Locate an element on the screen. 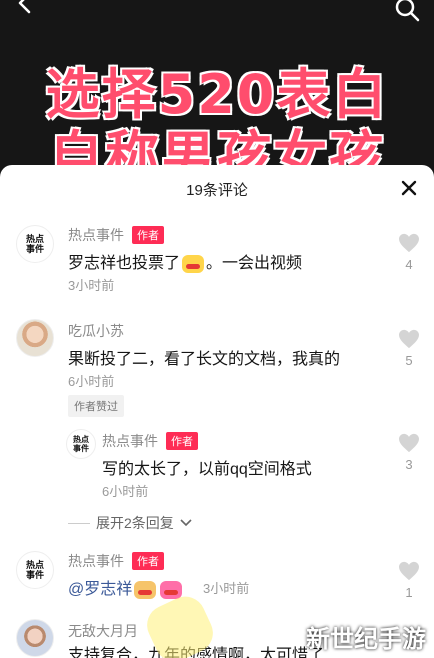  reply-item: 热点 事件 热点事件 作者 写的太长了，以前qq空间格式 6小时前 3 is located at coordinates (217, 469).